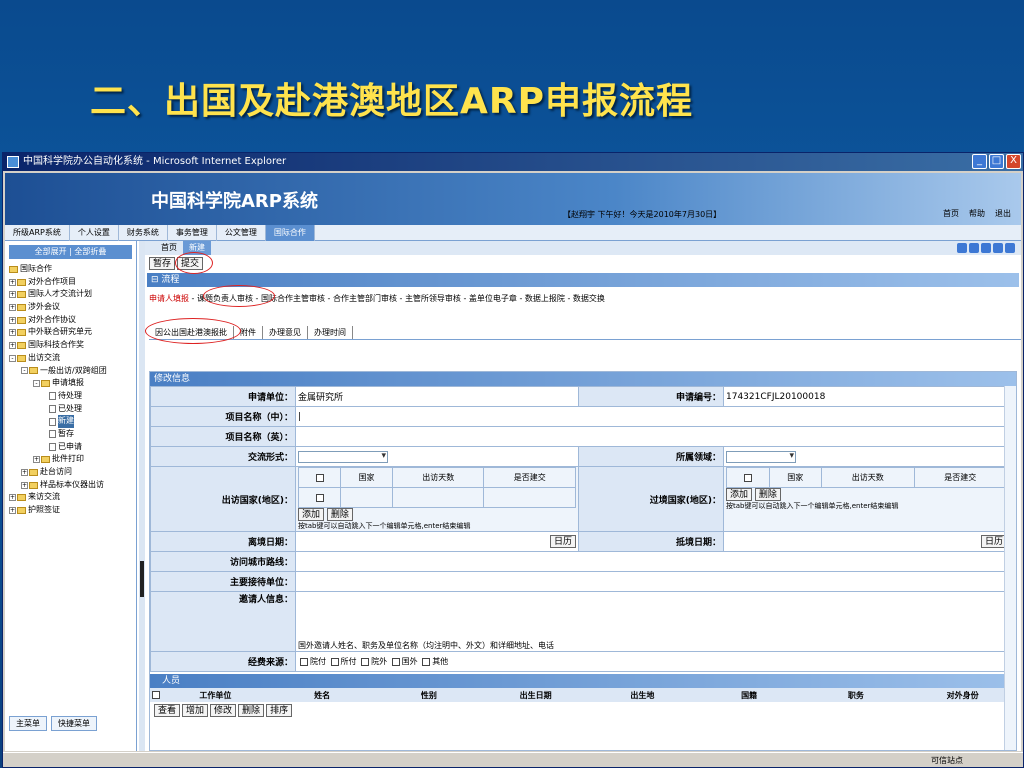 Image resolution: width=1024 pixels, height=768 pixels. I want to click on logout-link: 退出, so click(1003, 213).